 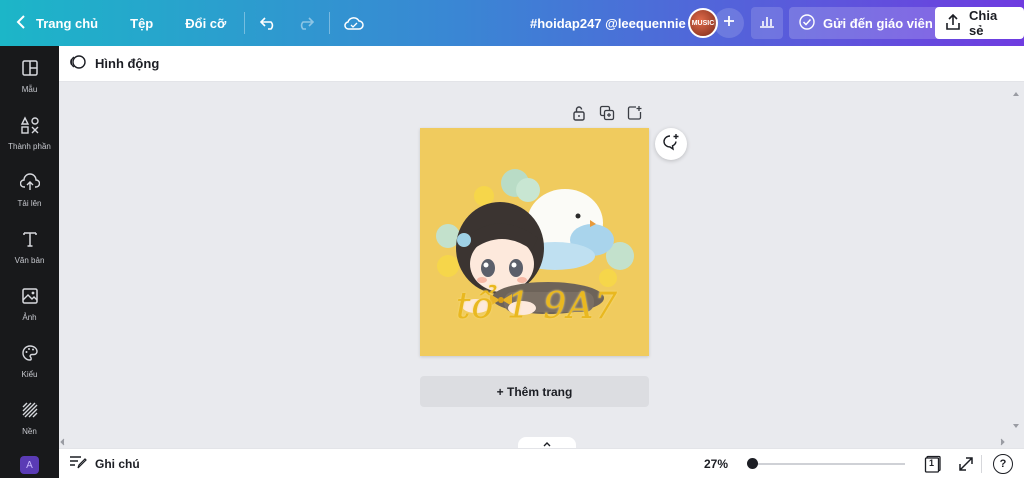 I want to click on apps-button: A, so click(x=29, y=465).